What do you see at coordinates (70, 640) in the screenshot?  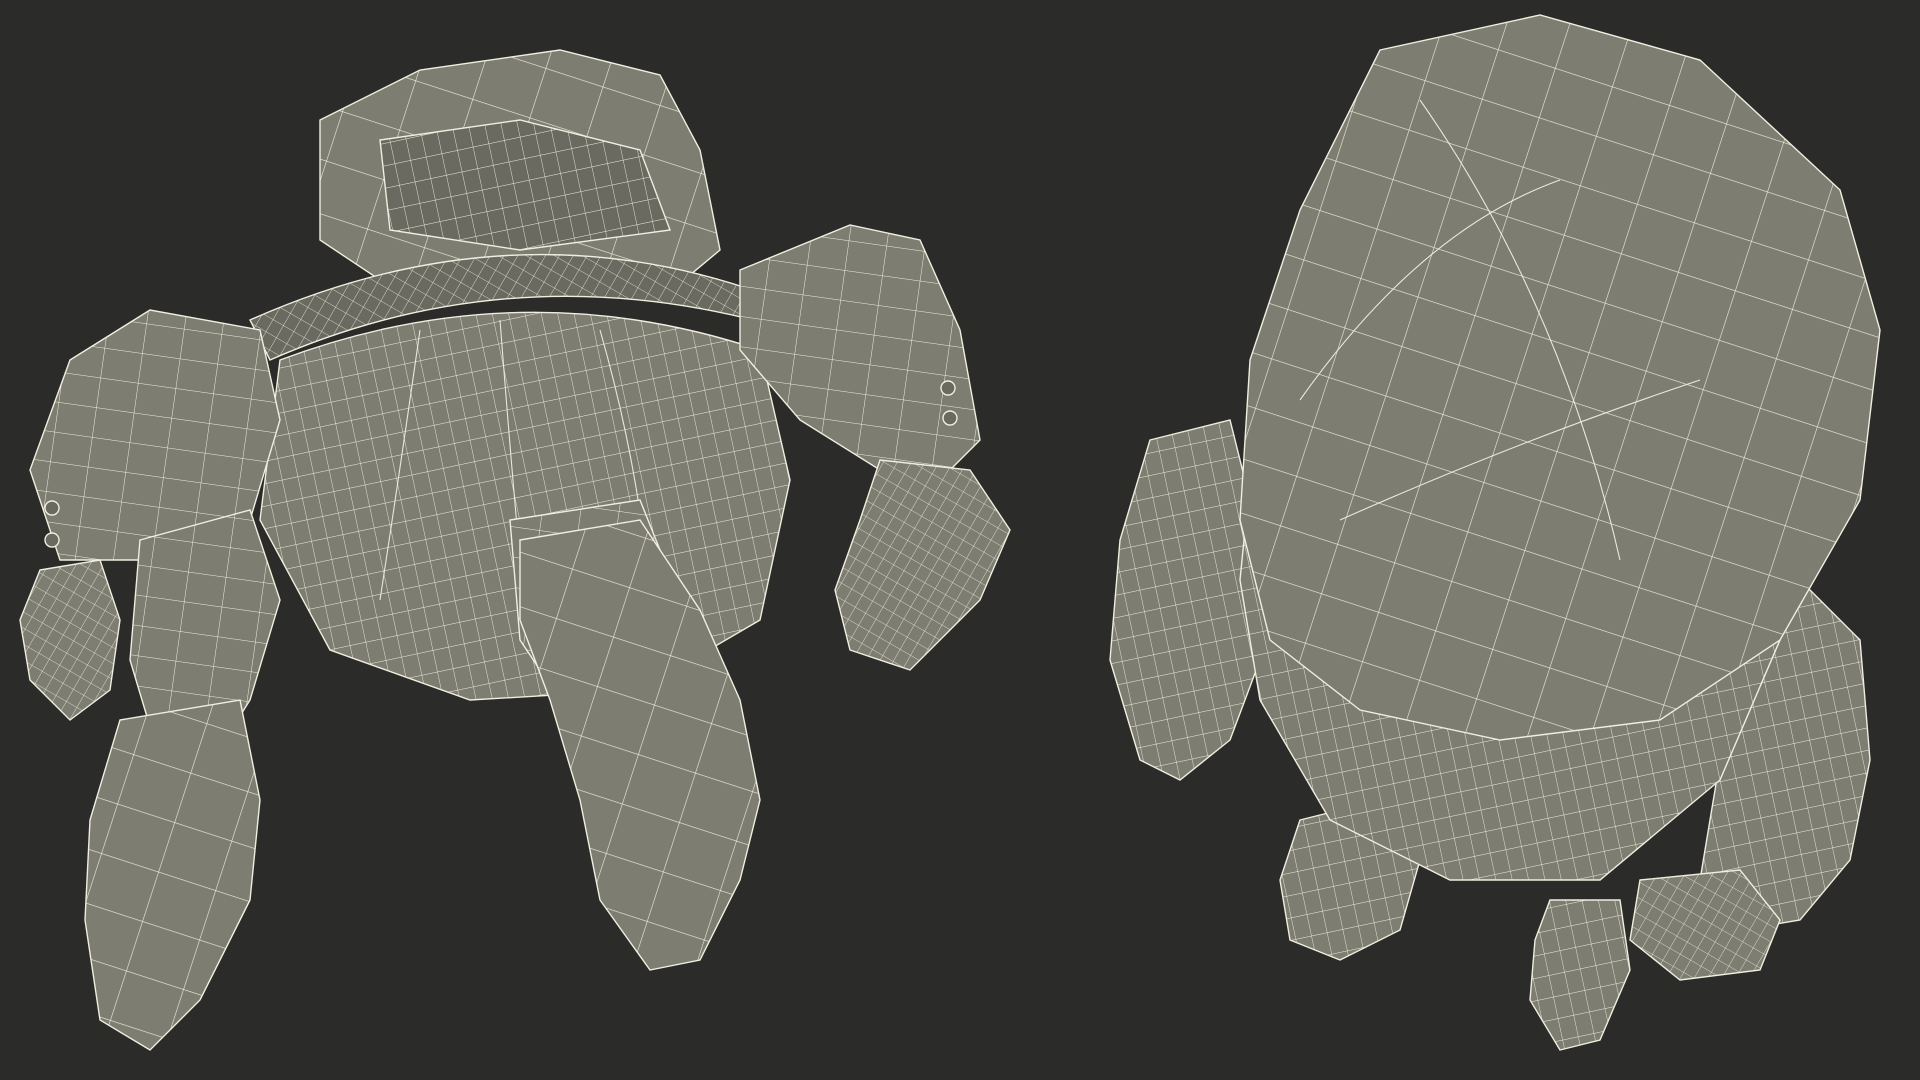 I see `left-hand-mesh` at bounding box center [70, 640].